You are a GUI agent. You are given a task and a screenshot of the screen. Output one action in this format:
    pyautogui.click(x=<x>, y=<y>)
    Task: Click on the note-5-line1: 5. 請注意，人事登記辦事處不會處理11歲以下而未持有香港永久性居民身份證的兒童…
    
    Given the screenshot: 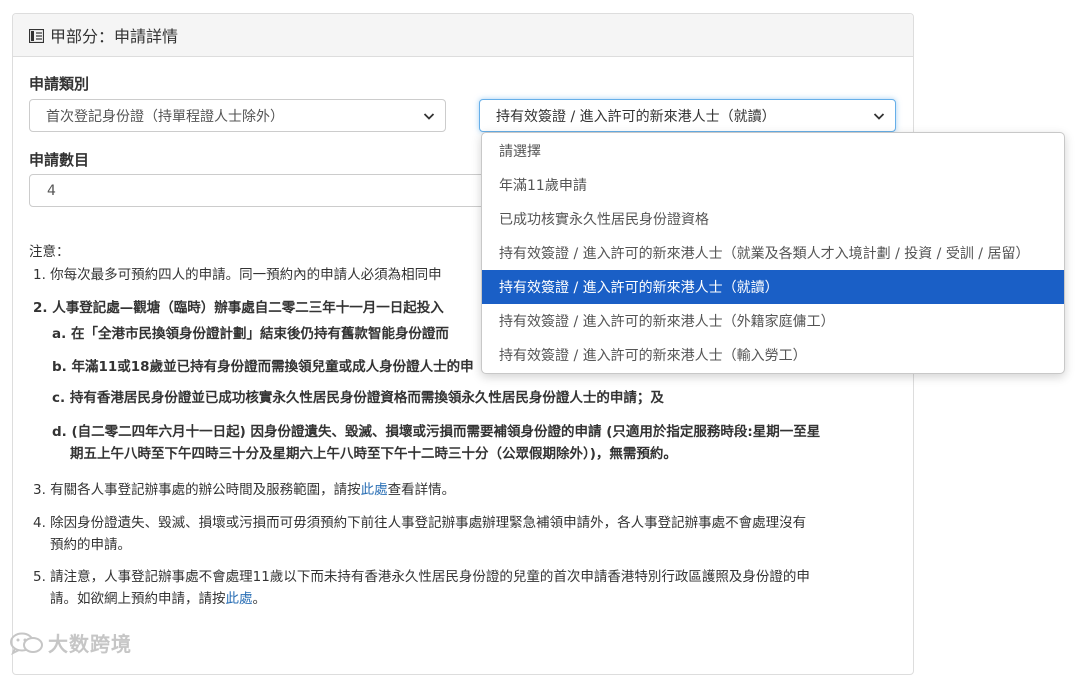 What is the action you would take?
    pyautogui.click(x=421, y=577)
    